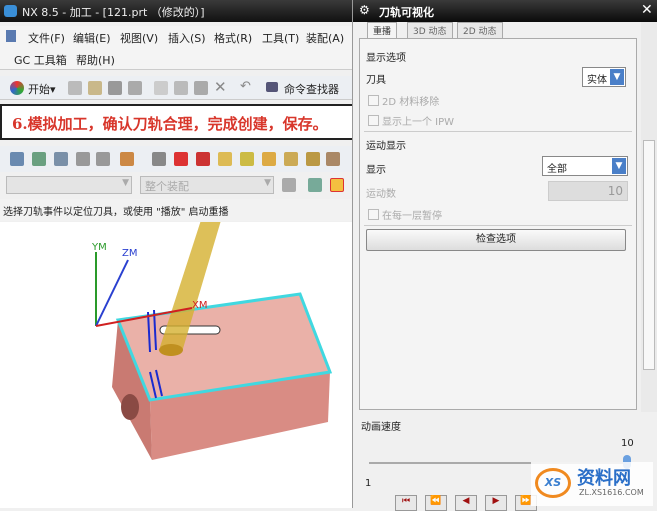 Image resolution: width=657 pixels, height=511 pixels. I want to click on speed-max-label: 10, so click(627, 443).